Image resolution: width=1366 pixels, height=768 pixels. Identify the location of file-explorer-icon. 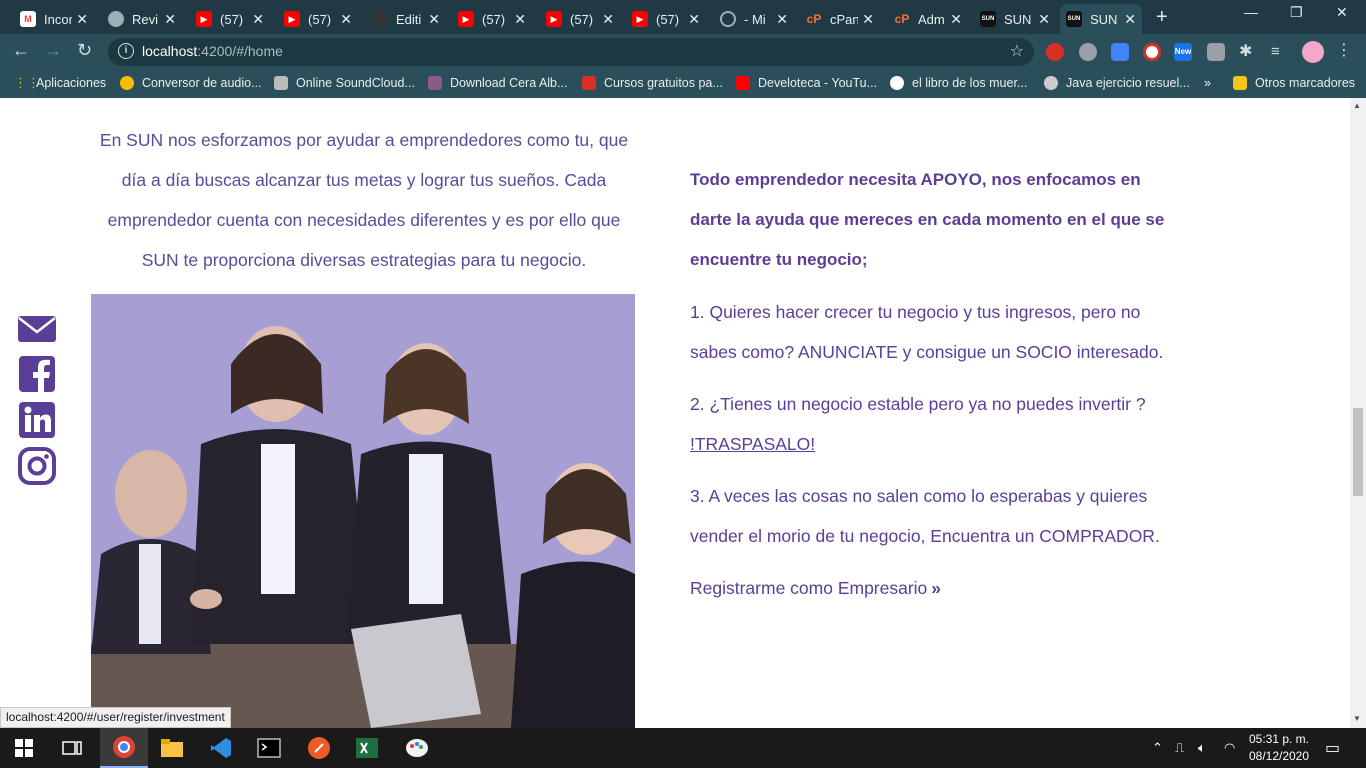
(172, 748).